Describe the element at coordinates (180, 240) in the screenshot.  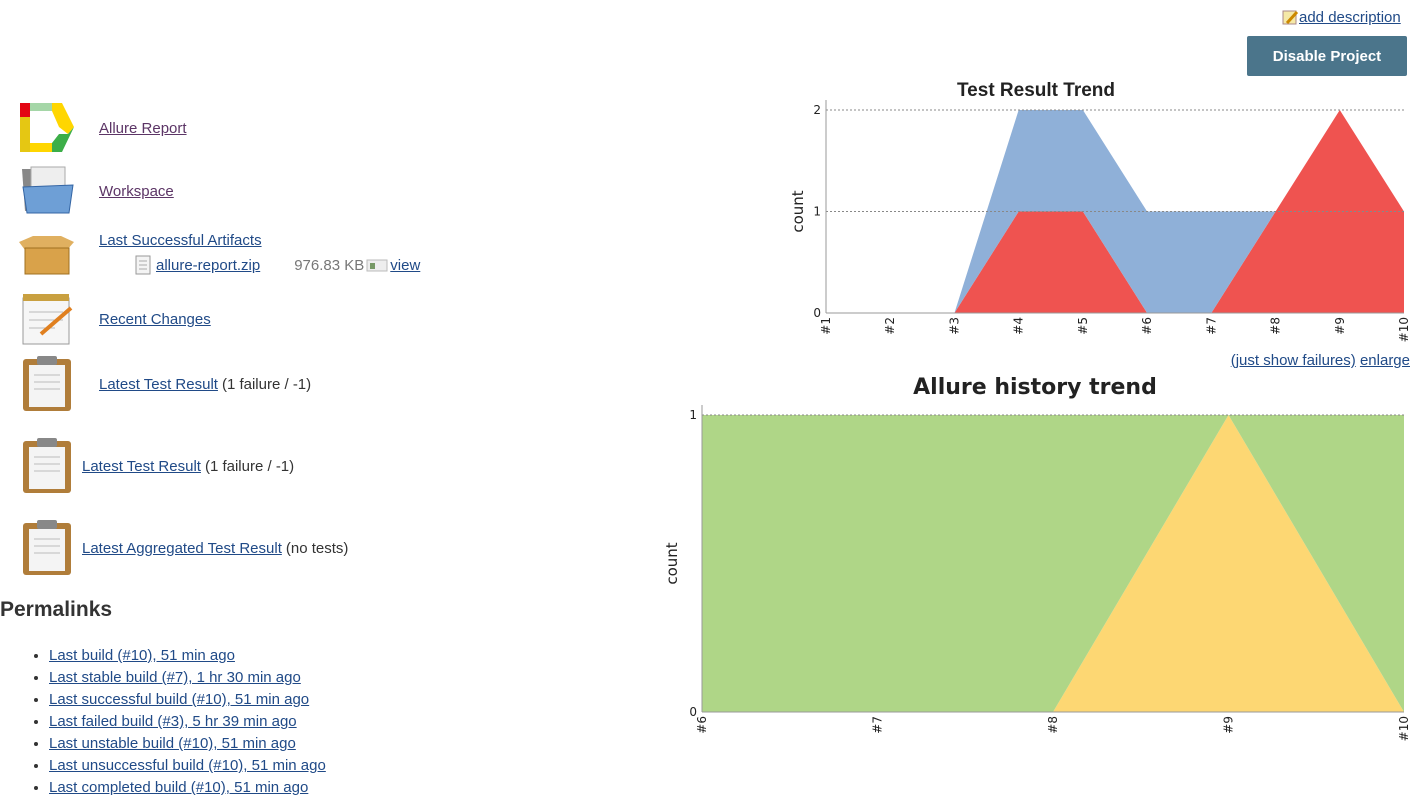
I see `task-link: Last Successful Artifacts` at that location.